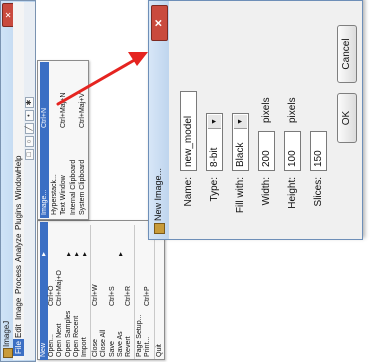  I want to click on type-select: 8-bit ▼, so click(214, 142).